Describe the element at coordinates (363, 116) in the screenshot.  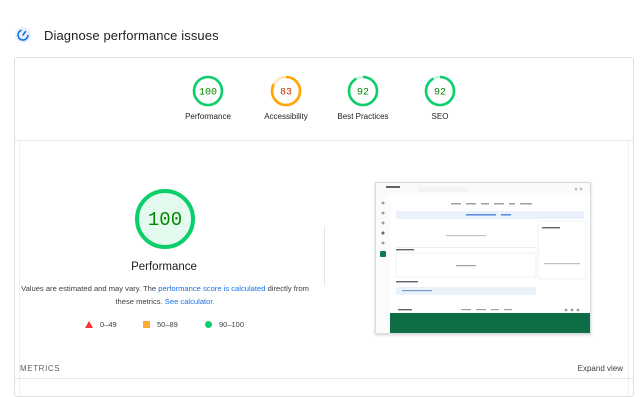
I see `gauge-label: Best Practices` at that location.